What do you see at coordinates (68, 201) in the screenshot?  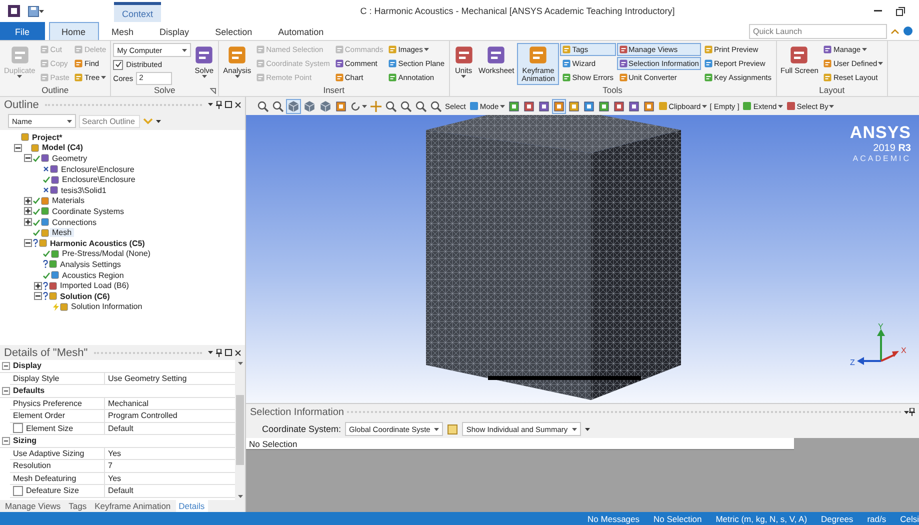 I see `tree-item: Materials` at bounding box center [68, 201].